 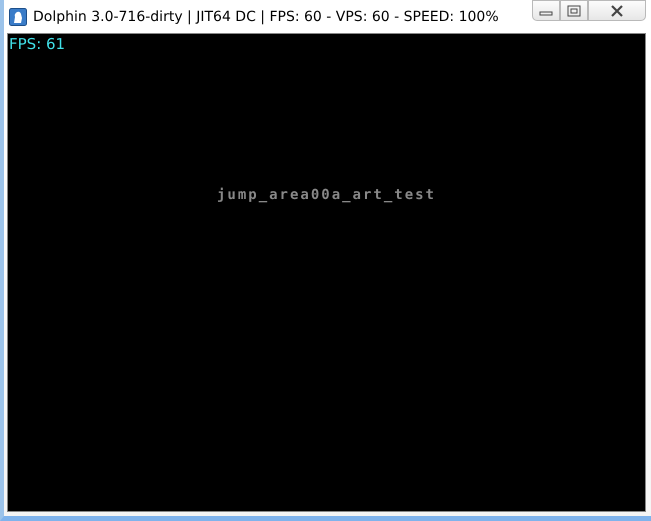 What do you see at coordinates (37, 44) in the screenshot?
I see `fps-overlay: FPS: 61` at bounding box center [37, 44].